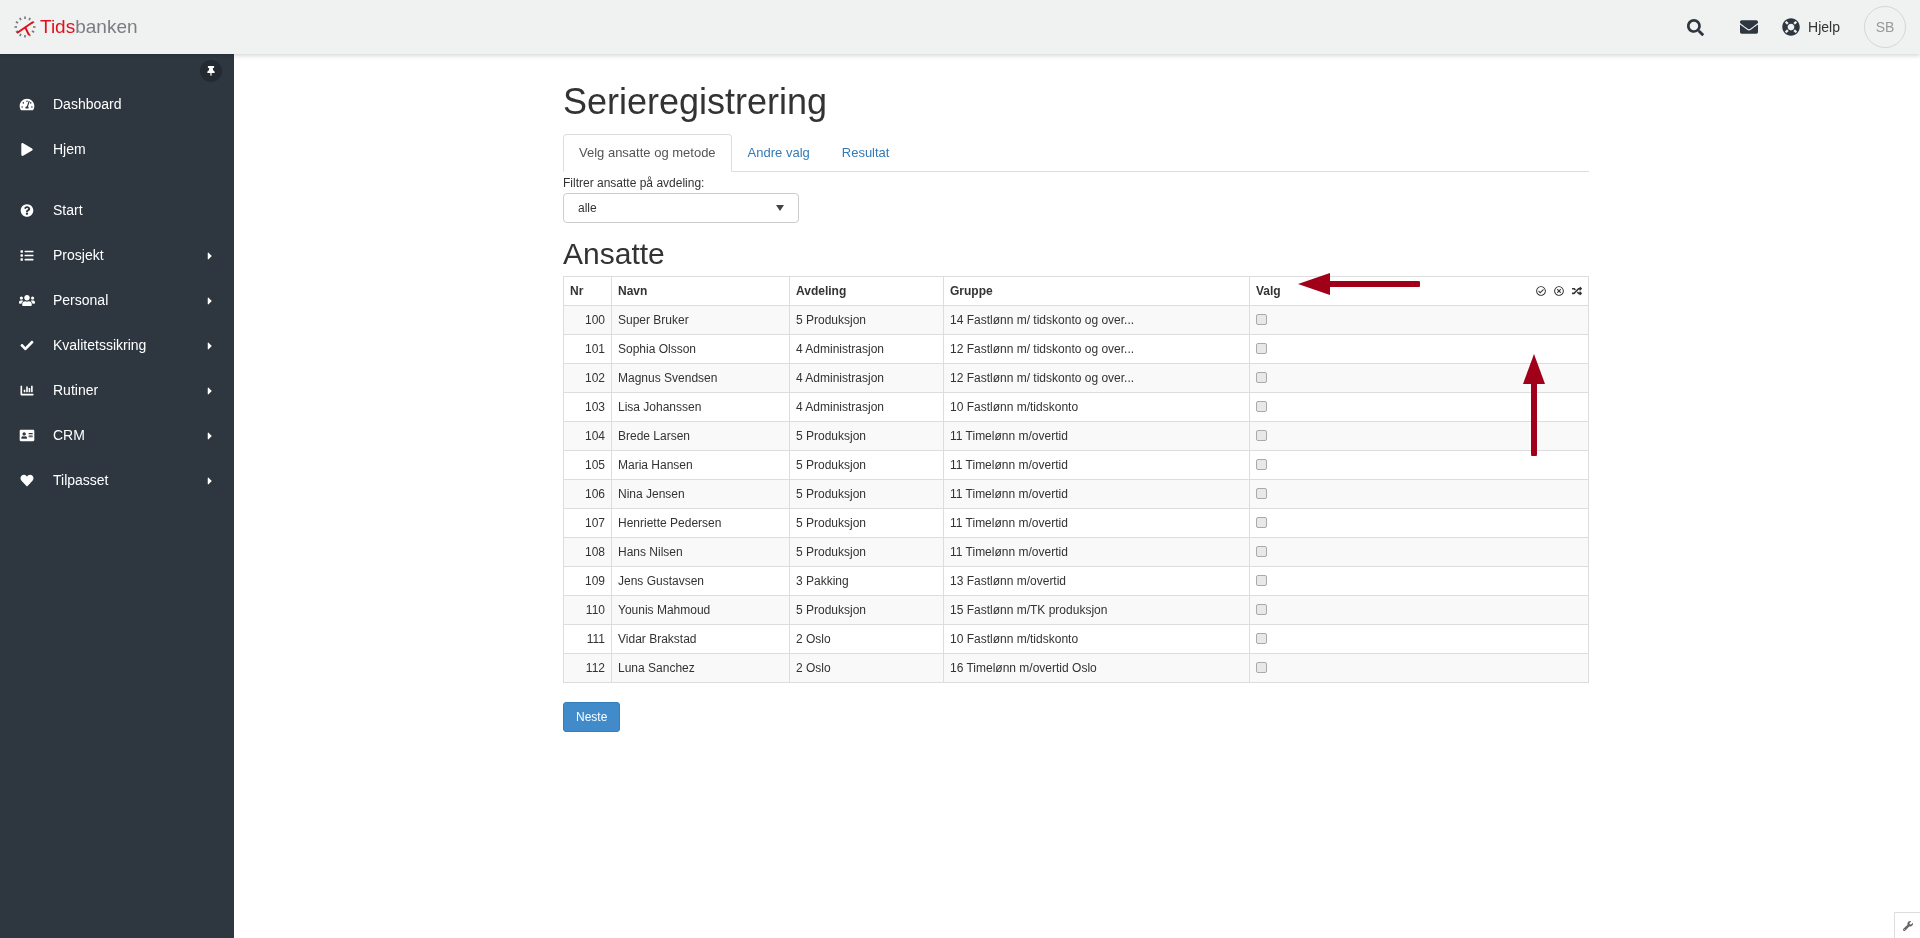 The image size is (1920, 938). What do you see at coordinates (700, 668) in the screenshot?
I see `table-cell: Luna Sanchez` at bounding box center [700, 668].